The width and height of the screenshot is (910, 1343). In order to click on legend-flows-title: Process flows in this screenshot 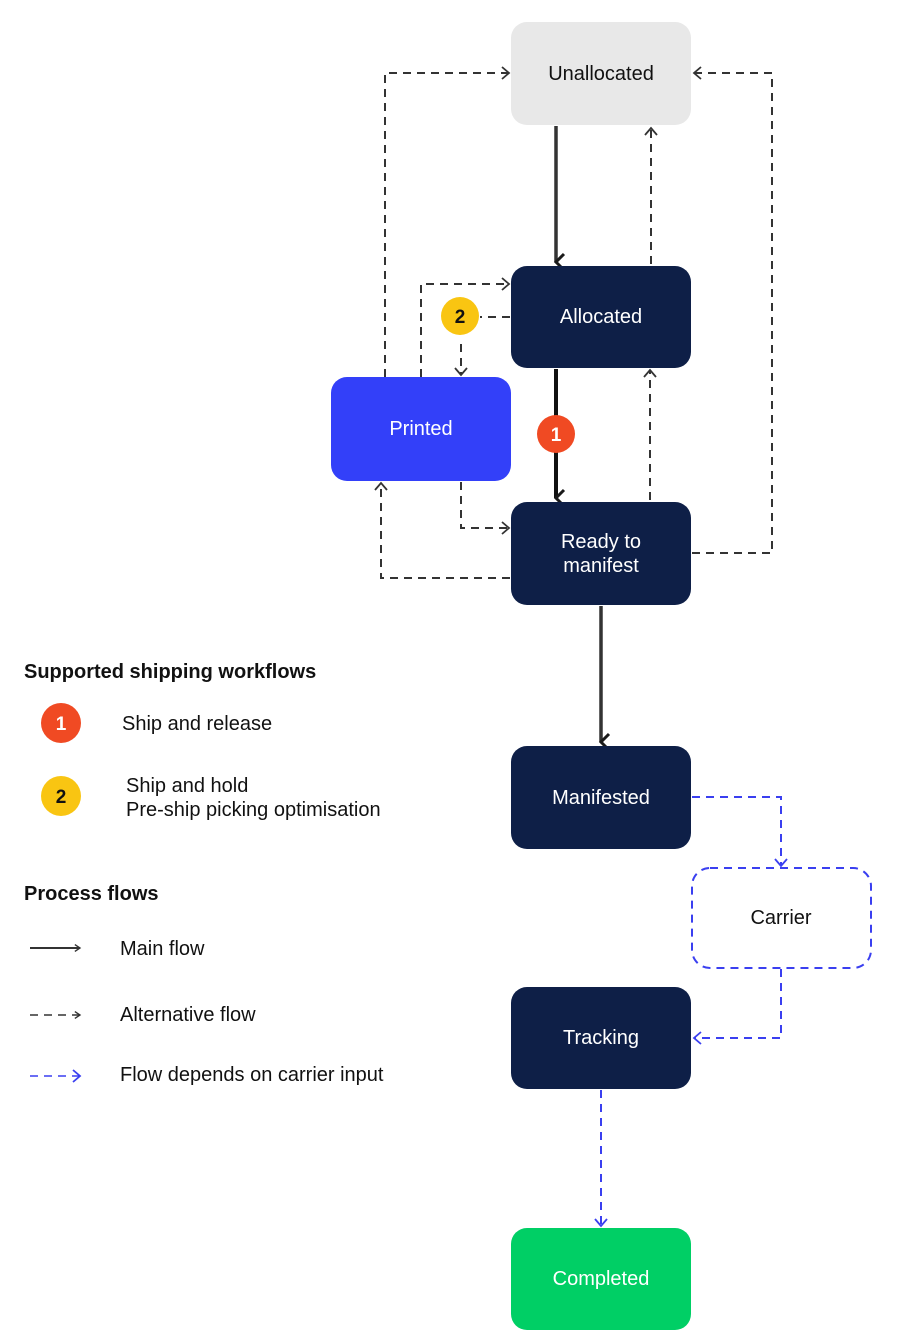, I will do `click(91, 894)`.